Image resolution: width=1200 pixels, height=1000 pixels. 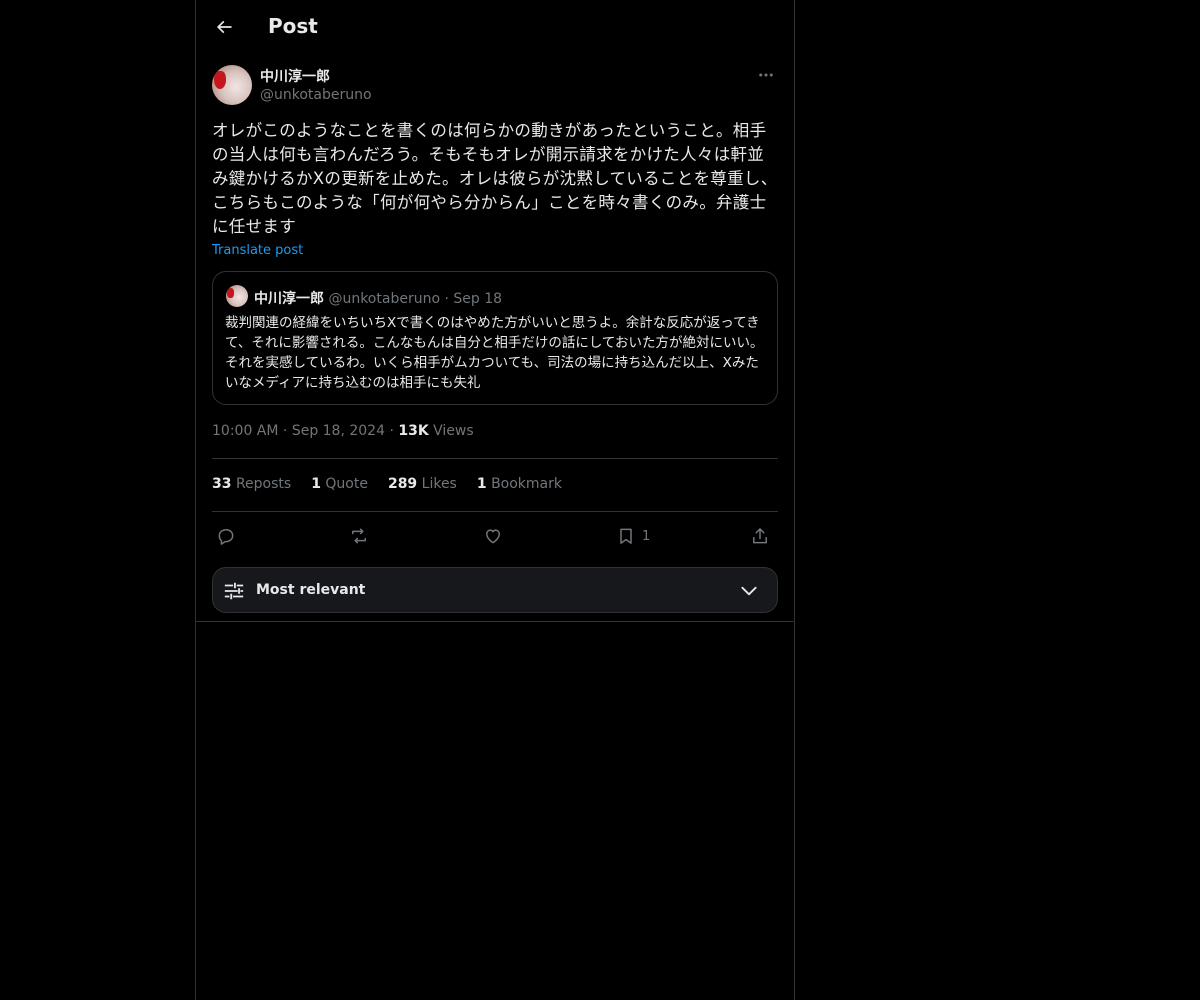 I want to click on bookmark-button: 1, so click(x=633, y=536).